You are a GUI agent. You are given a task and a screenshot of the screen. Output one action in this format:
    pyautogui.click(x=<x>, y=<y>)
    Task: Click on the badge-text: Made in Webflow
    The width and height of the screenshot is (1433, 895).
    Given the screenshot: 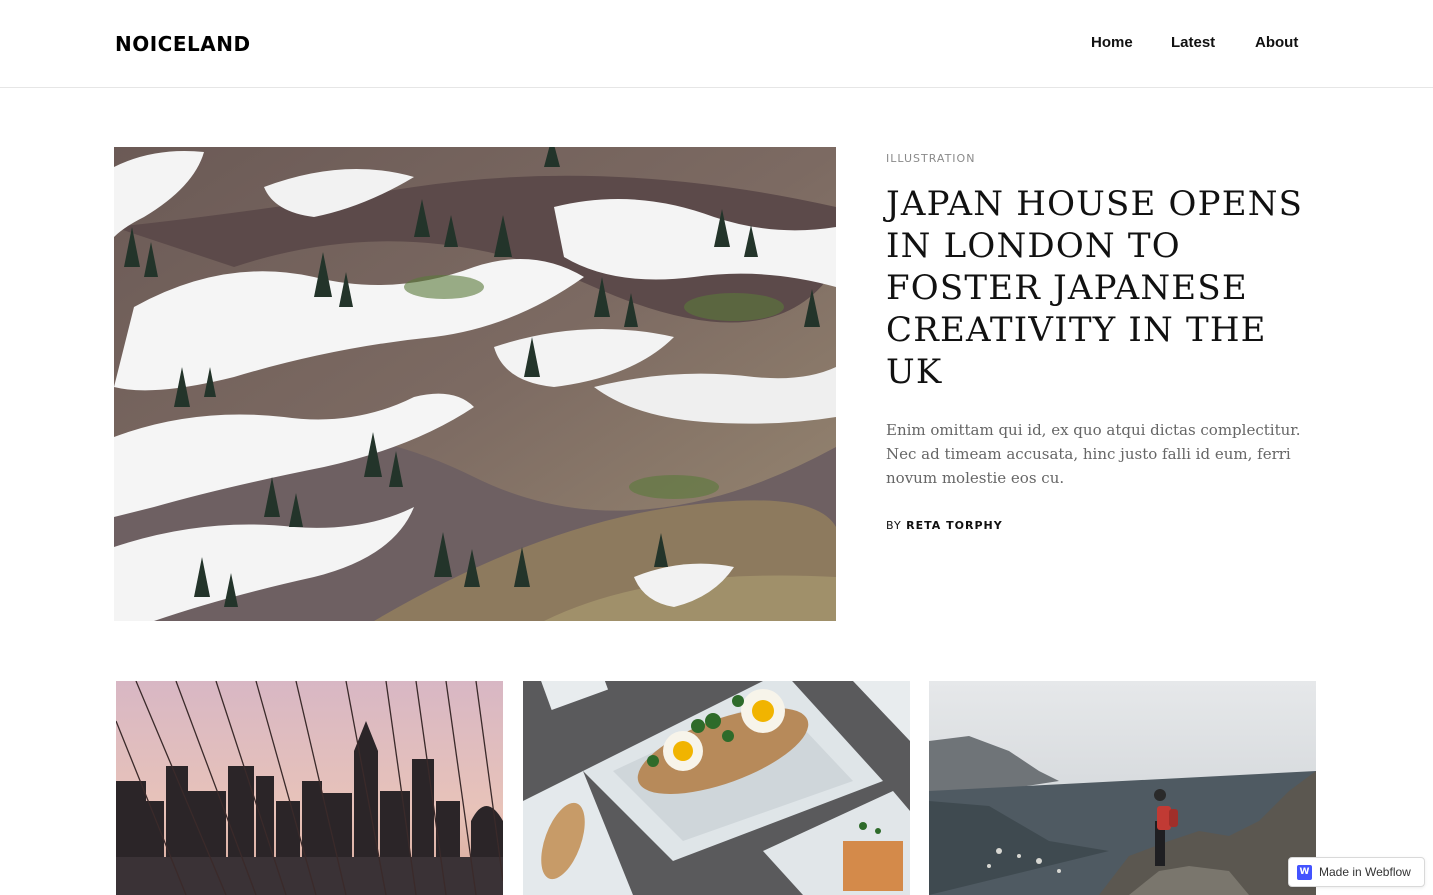 What is the action you would take?
    pyautogui.click(x=1365, y=872)
    